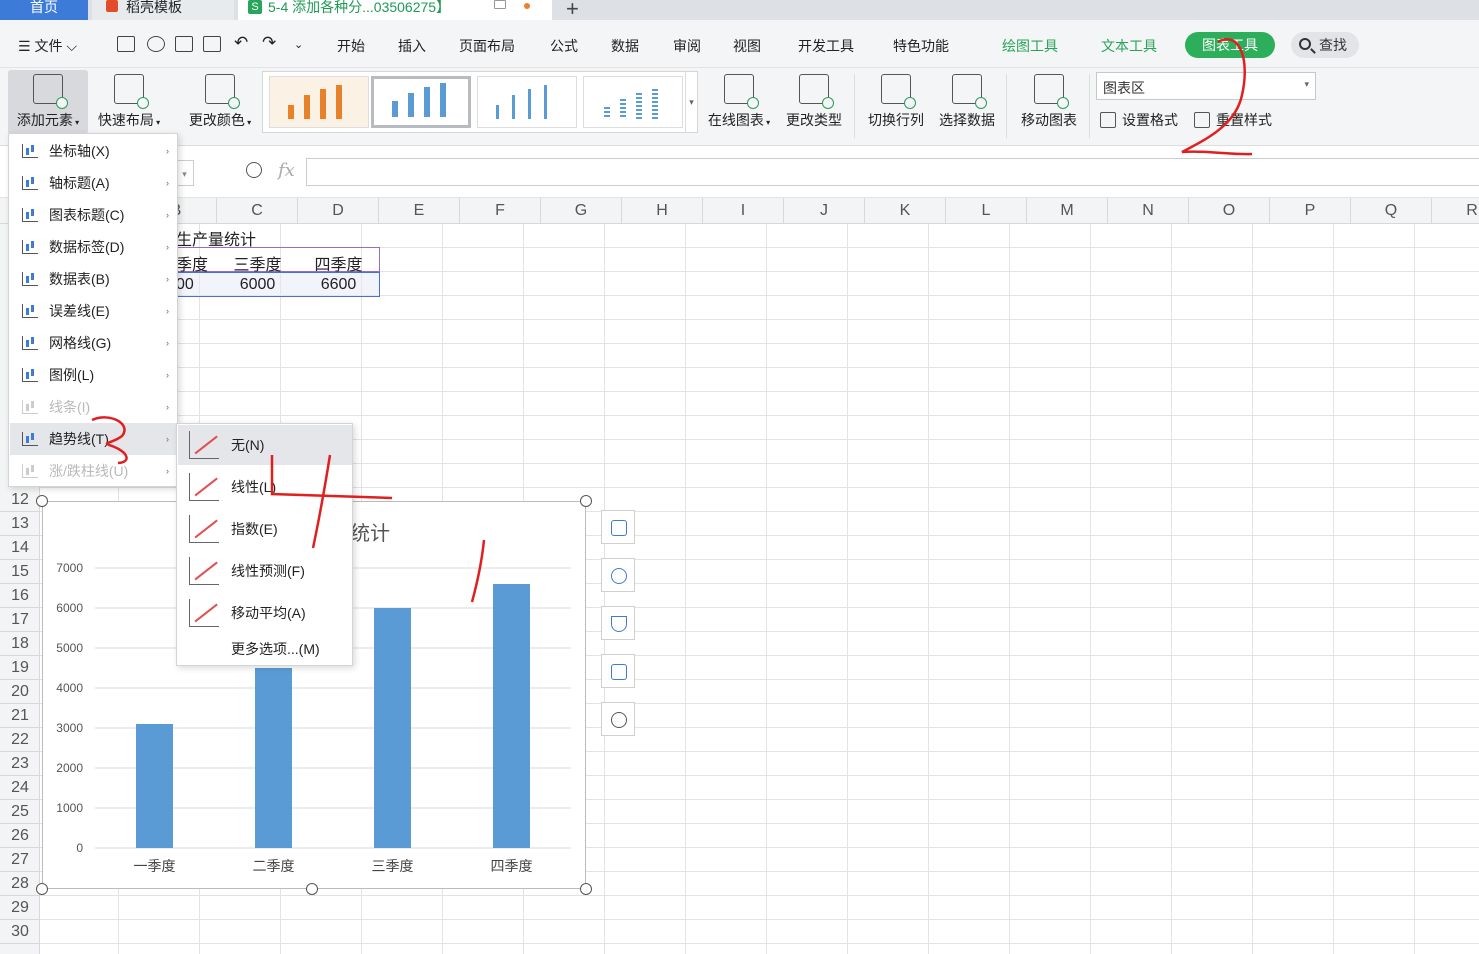  I want to click on select-data-button: 选择数据, so click(967, 102).